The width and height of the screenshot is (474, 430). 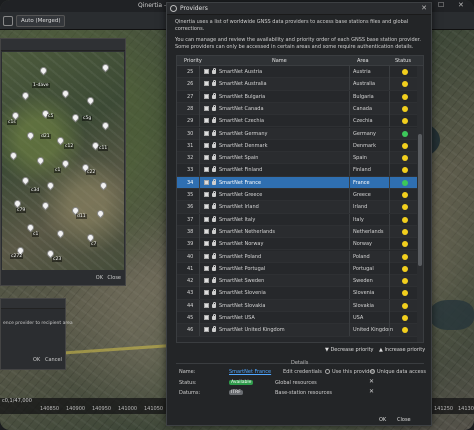 I want to click on table-row: 27 SmartNet Bulgaria Bulgaria, so click(x=297, y=96).